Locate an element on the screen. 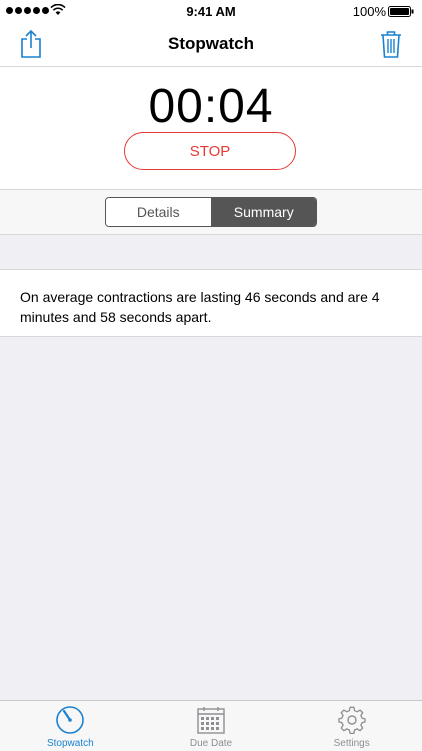 This screenshot has height=751, width=422. details-summary-segmented-control: Details Summary is located at coordinates (211, 212).